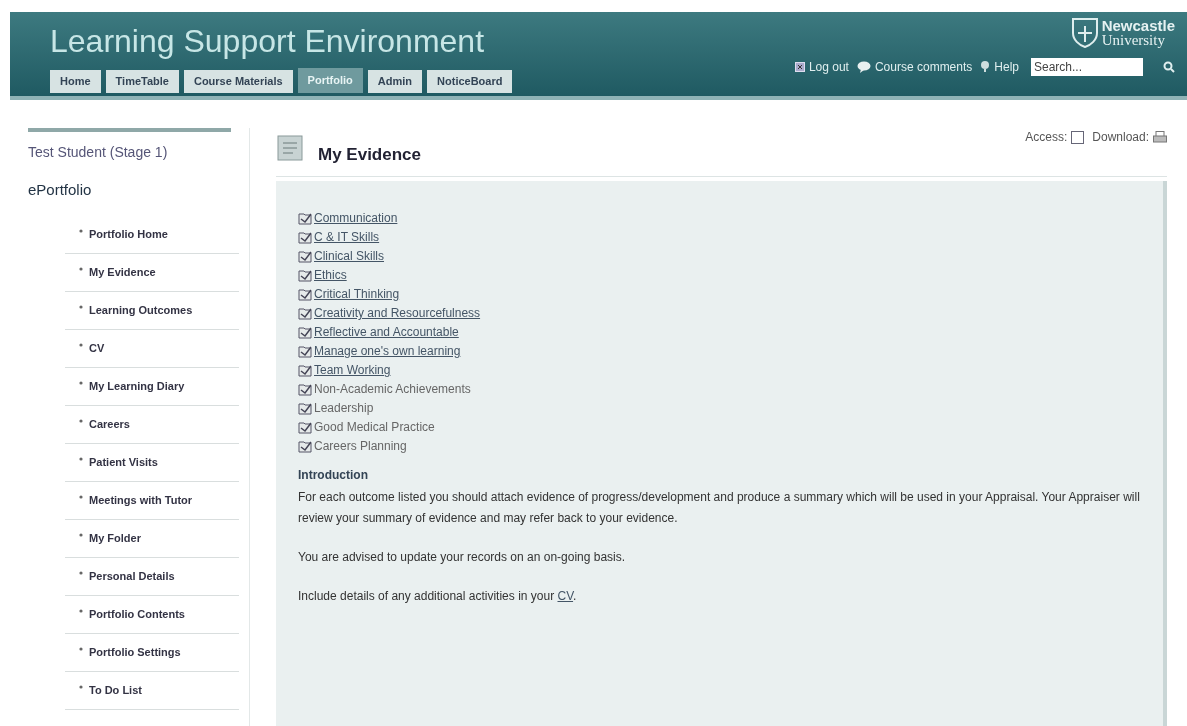 The width and height of the screenshot is (1187, 726). What do you see at coordinates (1169, 67) in the screenshot?
I see `search-icon` at bounding box center [1169, 67].